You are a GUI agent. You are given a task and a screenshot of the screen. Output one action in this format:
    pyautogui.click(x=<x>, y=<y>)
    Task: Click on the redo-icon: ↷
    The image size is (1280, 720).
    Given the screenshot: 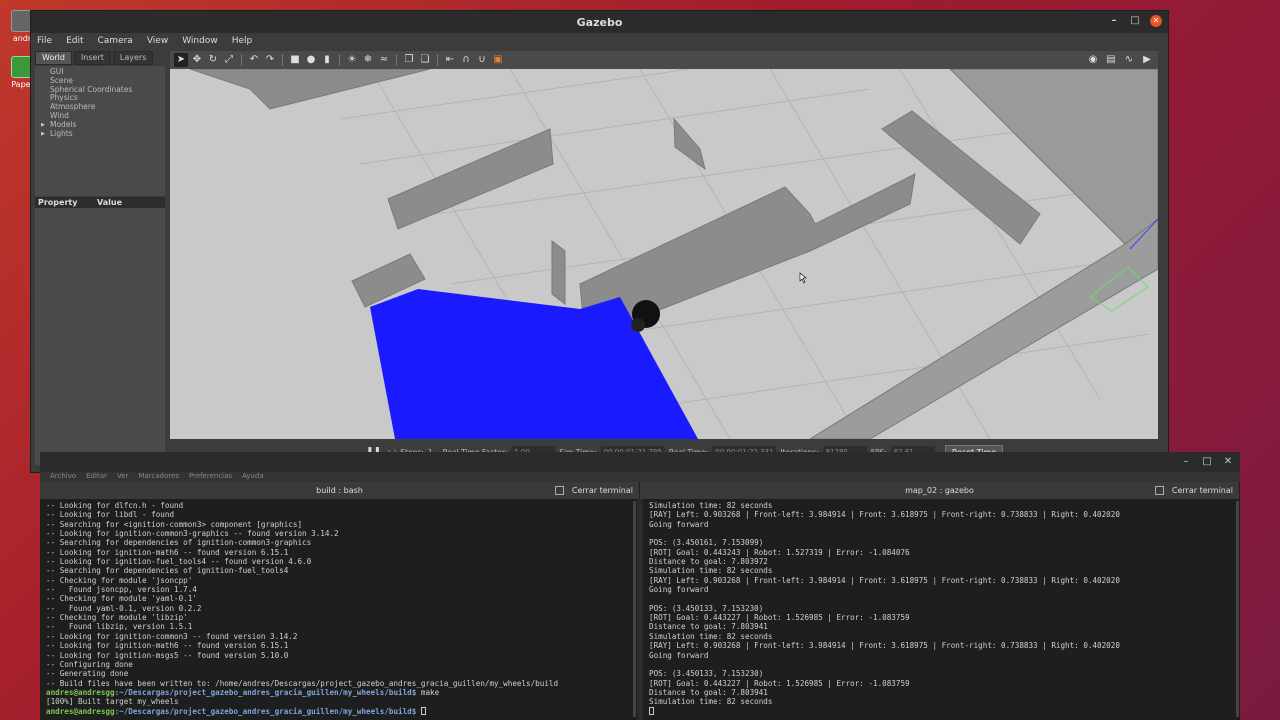 What is the action you would take?
    pyautogui.click(x=270, y=60)
    